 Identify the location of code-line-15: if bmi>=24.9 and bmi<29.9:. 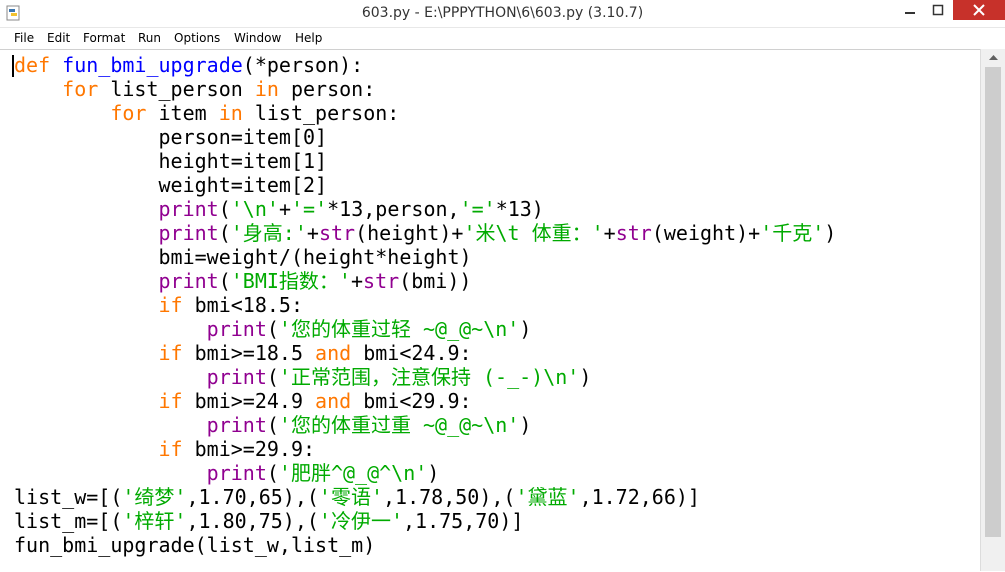
(243, 401).